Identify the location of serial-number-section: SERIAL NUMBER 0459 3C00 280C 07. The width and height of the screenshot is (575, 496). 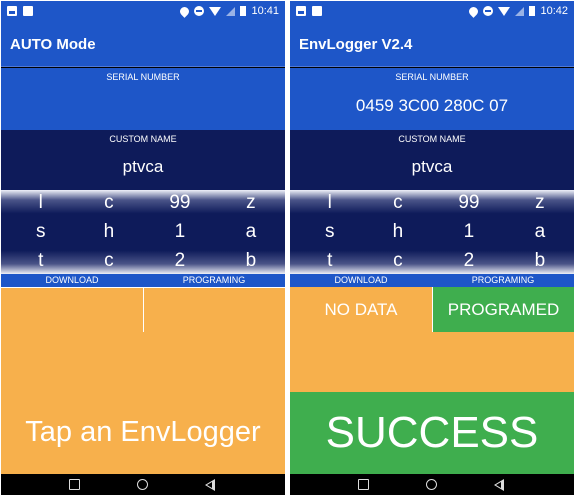
(432, 99).